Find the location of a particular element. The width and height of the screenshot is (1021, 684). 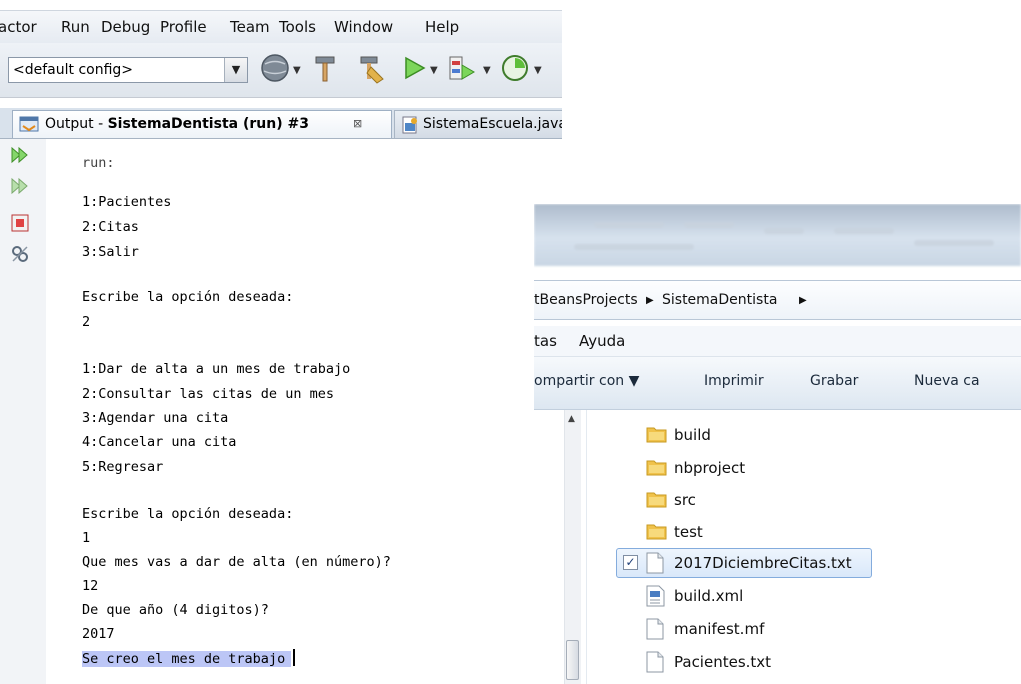

file-item-label: test is located at coordinates (688, 532).